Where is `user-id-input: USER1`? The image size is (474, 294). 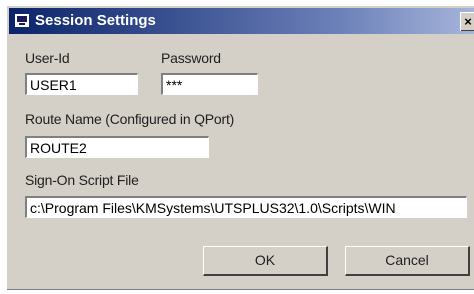 user-id-input: USER1 is located at coordinates (81, 84).